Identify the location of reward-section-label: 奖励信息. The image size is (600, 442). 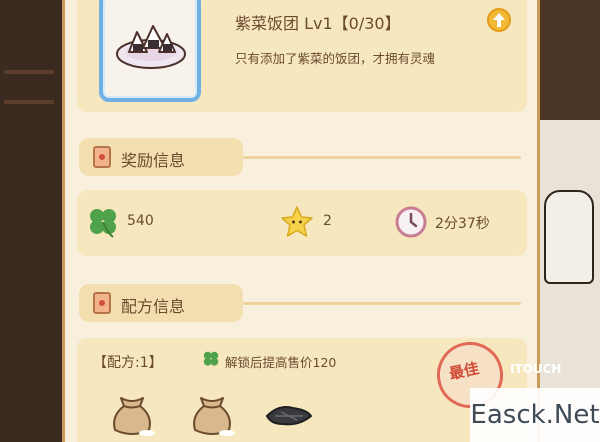
(153, 160).